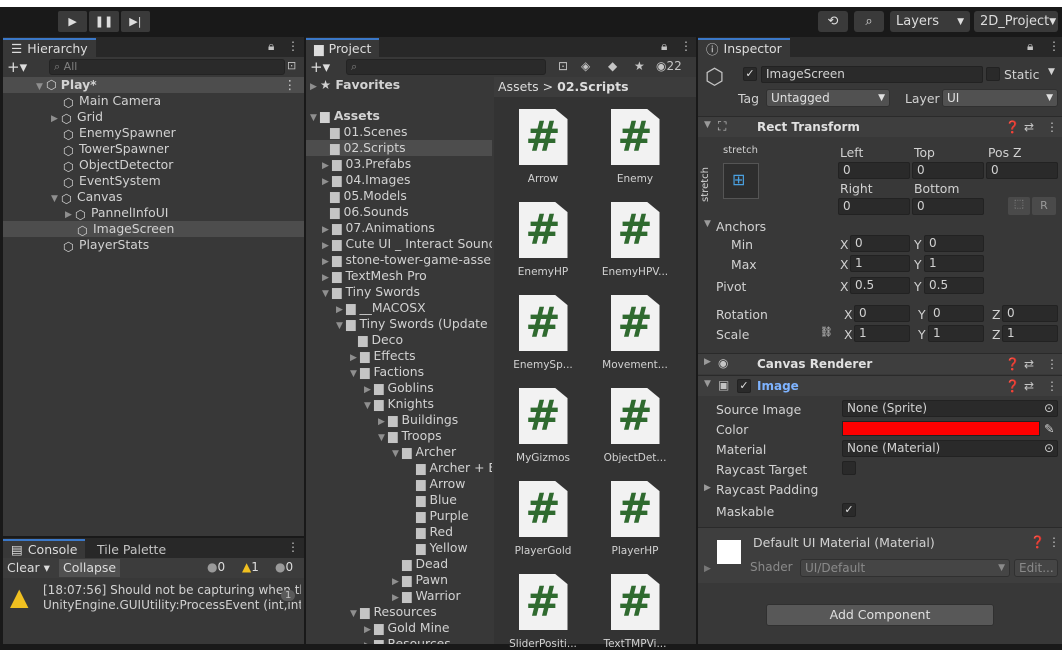 The image size is (1062, 650). I want to click on tab-hierarchy: ☰ Hierarchy, so click(49, 47).